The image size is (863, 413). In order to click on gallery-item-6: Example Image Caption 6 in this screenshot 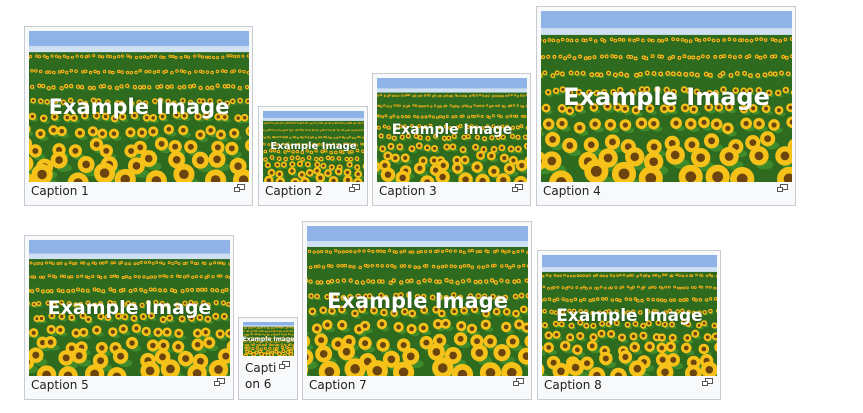, I will do `click(268, 358)`.